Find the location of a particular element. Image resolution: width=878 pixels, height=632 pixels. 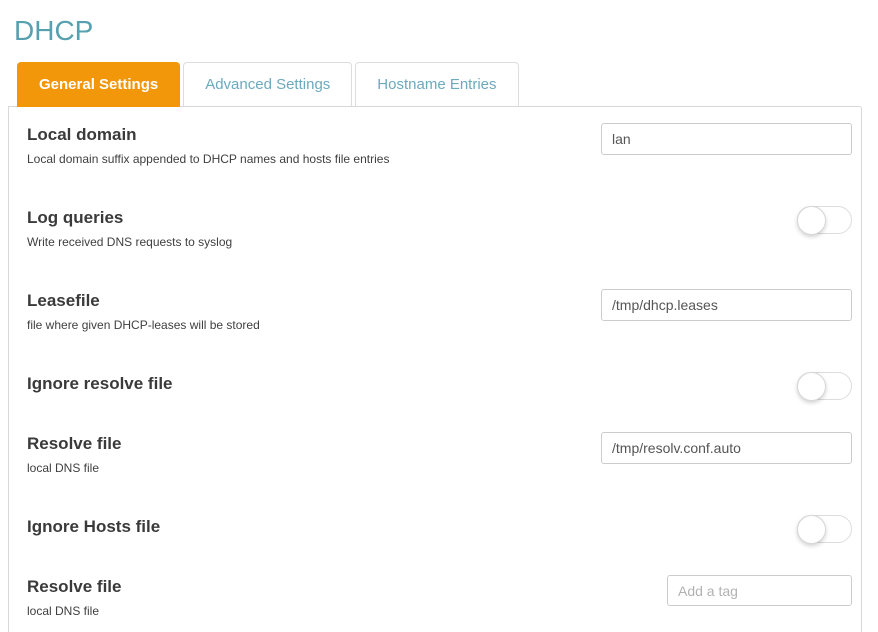

ignore-resolve-file-toggle is located at coordinates (824, 386).